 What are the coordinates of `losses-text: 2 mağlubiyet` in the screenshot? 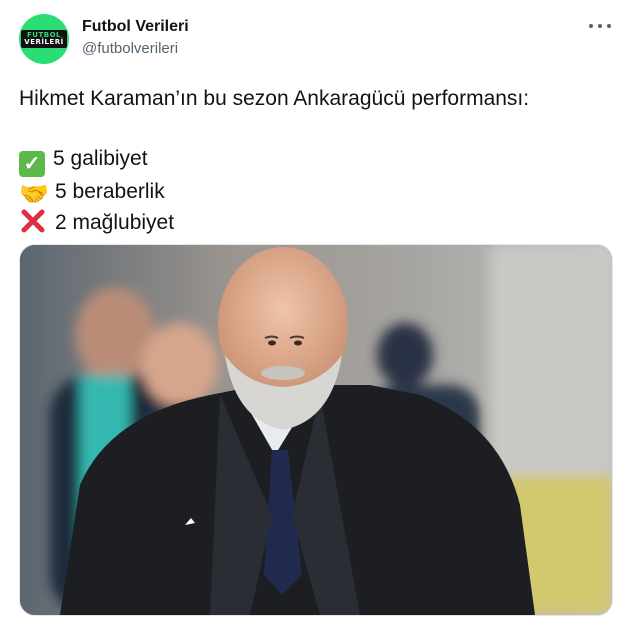 It's located at (115, 222).